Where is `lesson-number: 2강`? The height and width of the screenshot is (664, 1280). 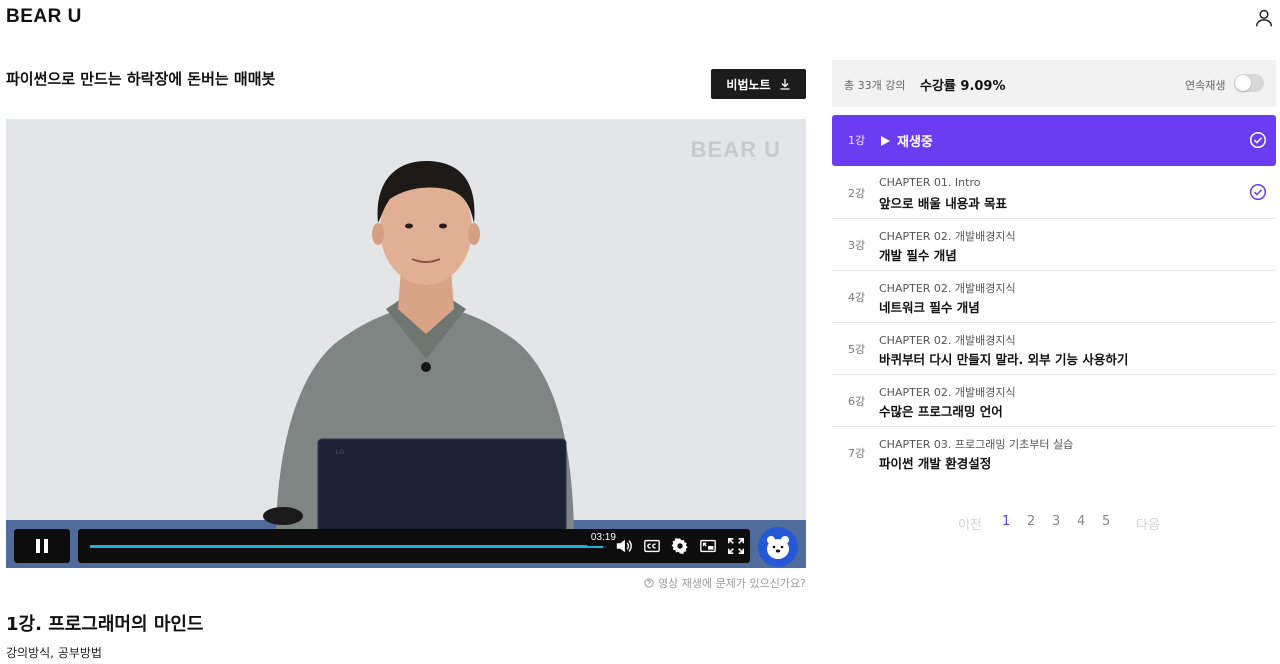
lesson-number: 2강 is located at coordinates (857, 193).